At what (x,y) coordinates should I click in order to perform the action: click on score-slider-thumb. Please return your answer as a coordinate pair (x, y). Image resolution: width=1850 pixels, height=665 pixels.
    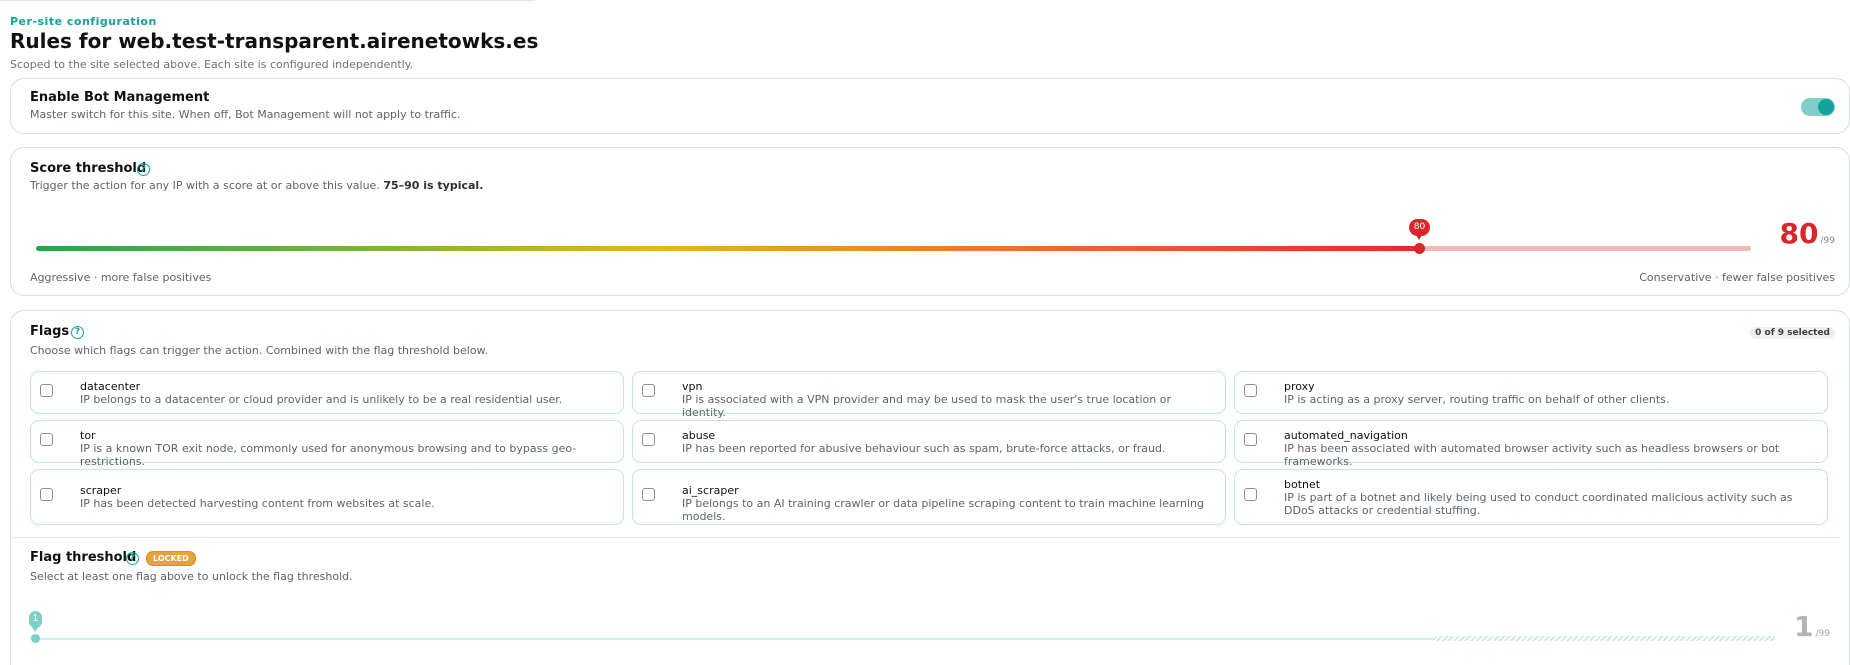
    Looking at the image, I should click on (1419, 248).